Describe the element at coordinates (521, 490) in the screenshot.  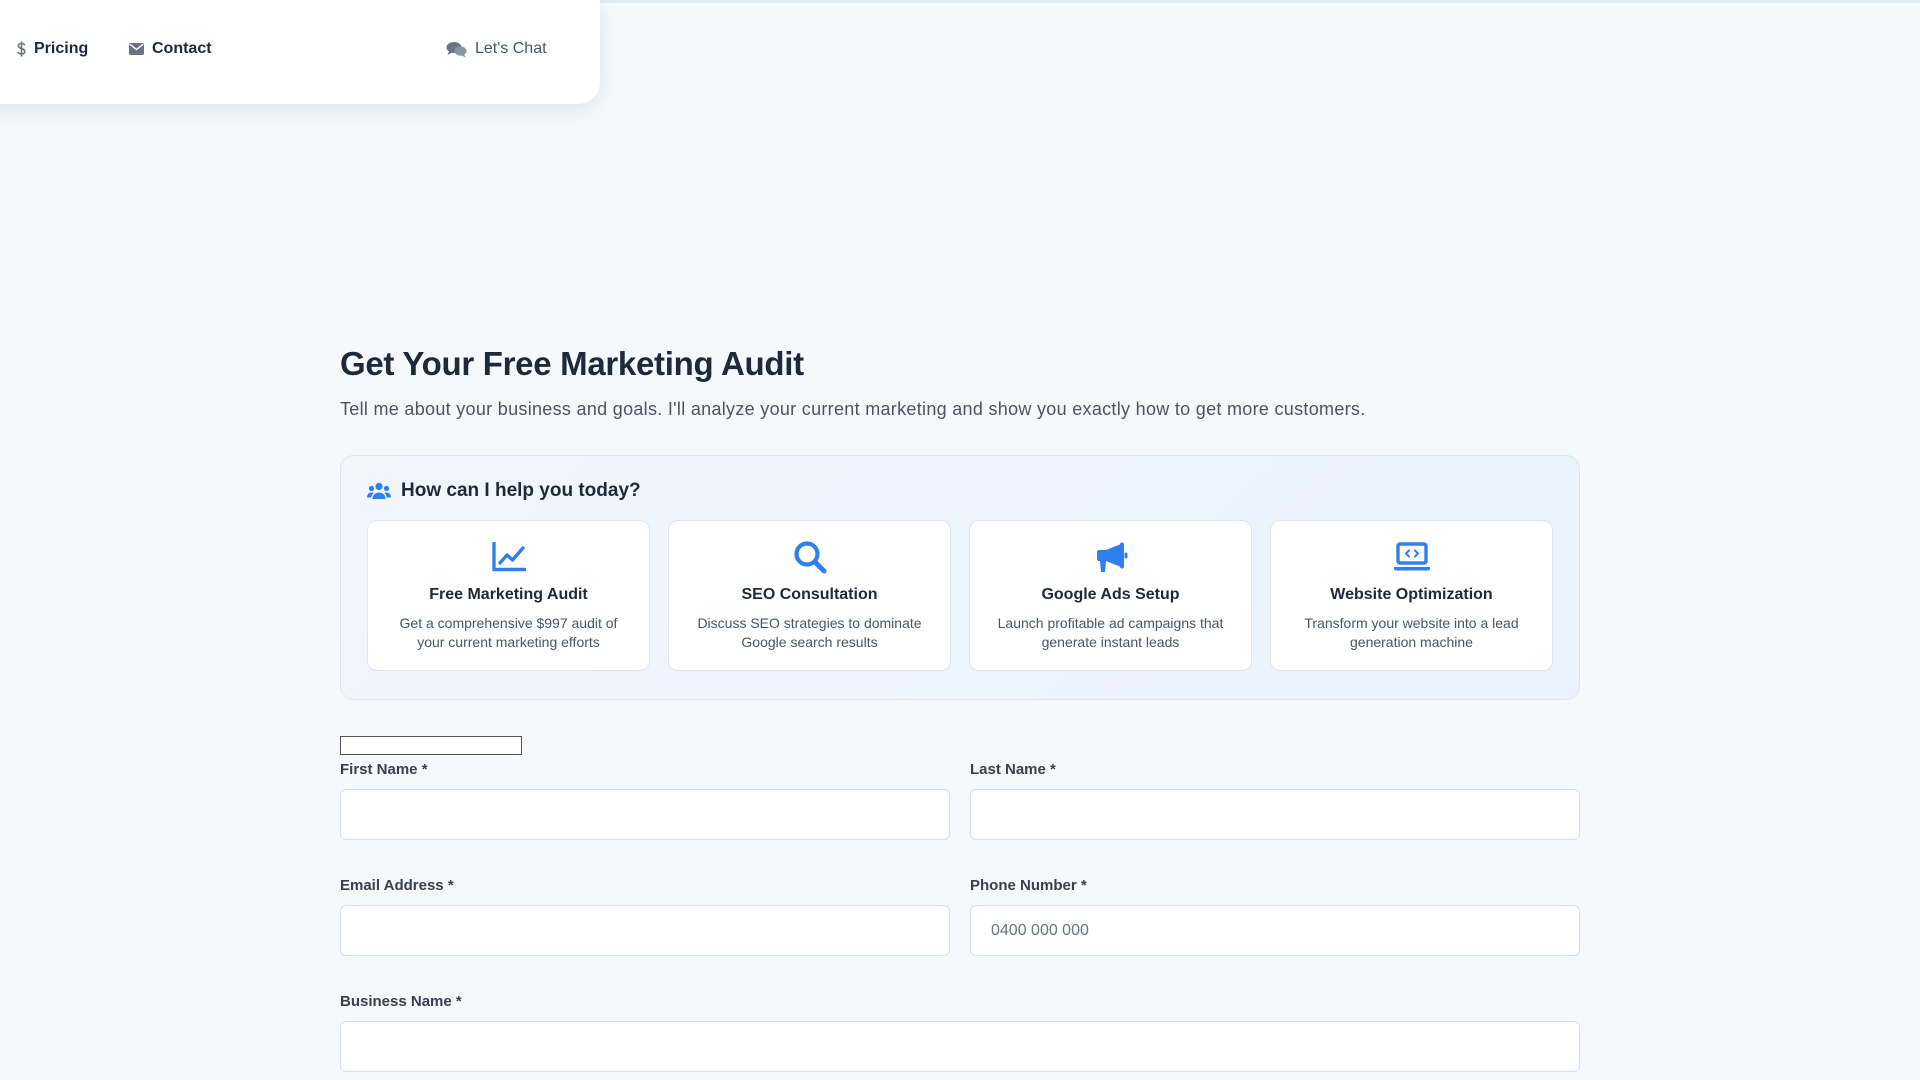
I see `help-heading-text: How can I help you today?` at that location.